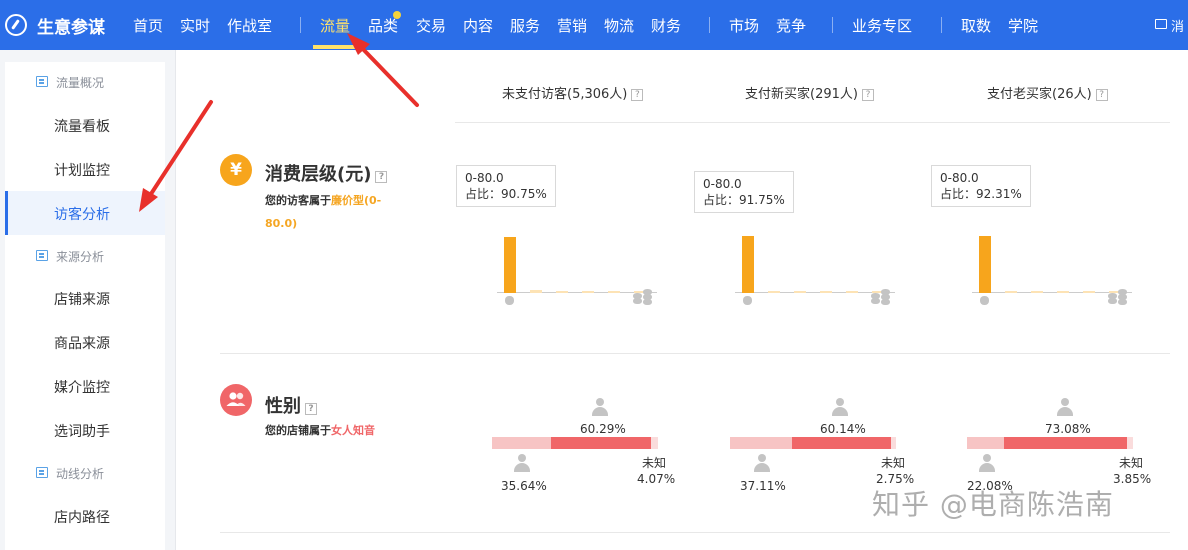  I want to click on nav-trade: 交易, so click(431, 25).